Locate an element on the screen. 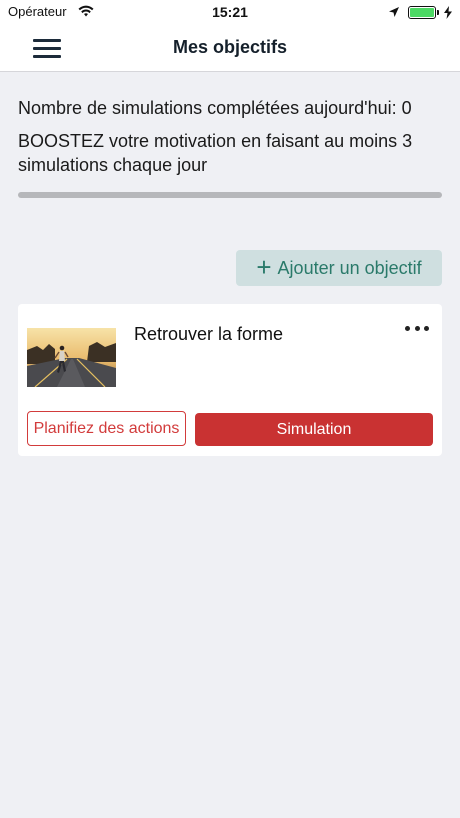 The width and height of the screenshot is (460, 818). simulation-button: Simulation is located at coordinates (314, 429).